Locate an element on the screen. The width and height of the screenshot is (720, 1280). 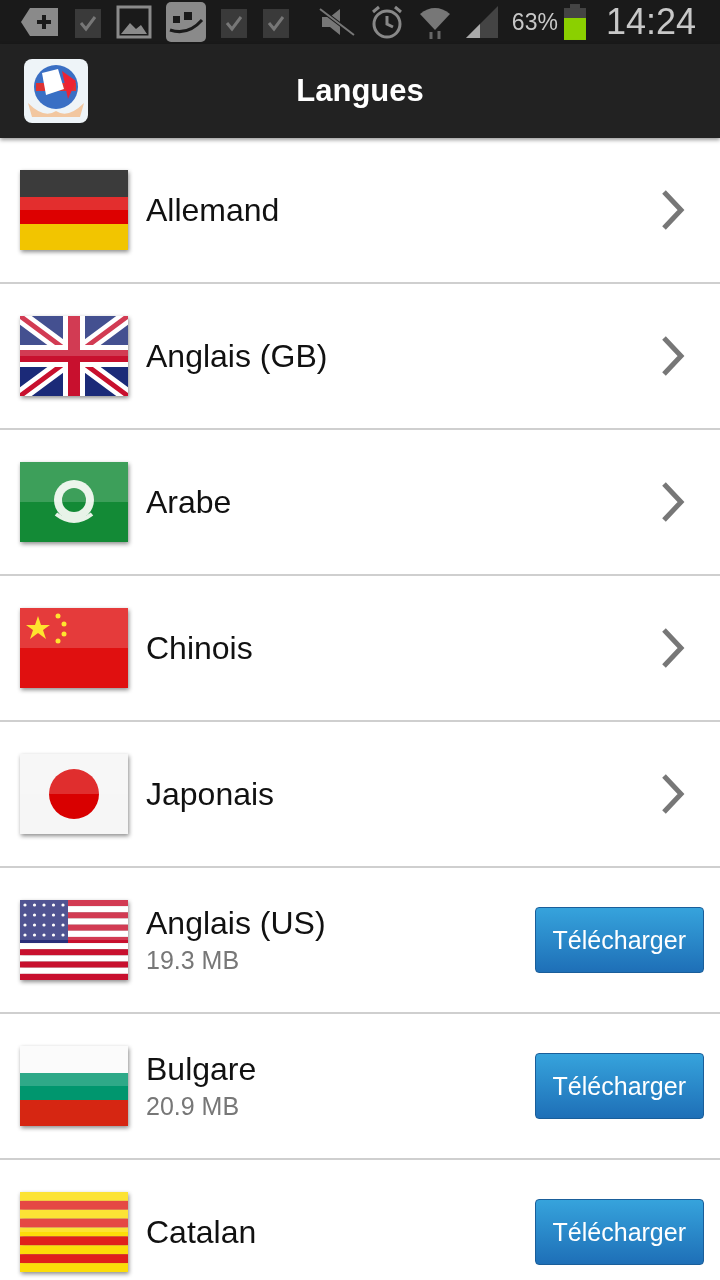
language-name: Allemand is located at coordinates (213, 210).